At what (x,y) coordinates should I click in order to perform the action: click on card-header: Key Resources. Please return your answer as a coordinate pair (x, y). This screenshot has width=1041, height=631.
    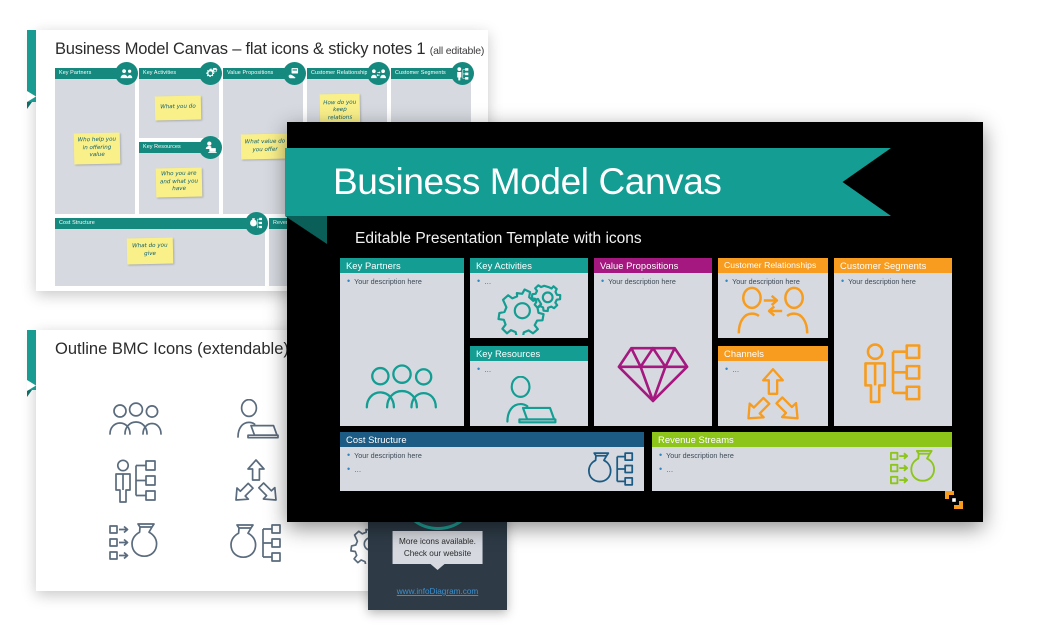
    Looking at the image, I should click on (529, 353).